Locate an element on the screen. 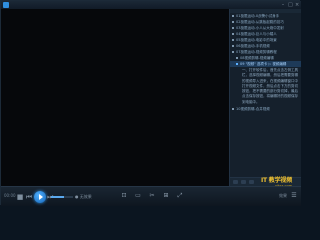 This screenshot has height=240, width=320. cut-icon: ✂ is located at coordinates (152, 196).